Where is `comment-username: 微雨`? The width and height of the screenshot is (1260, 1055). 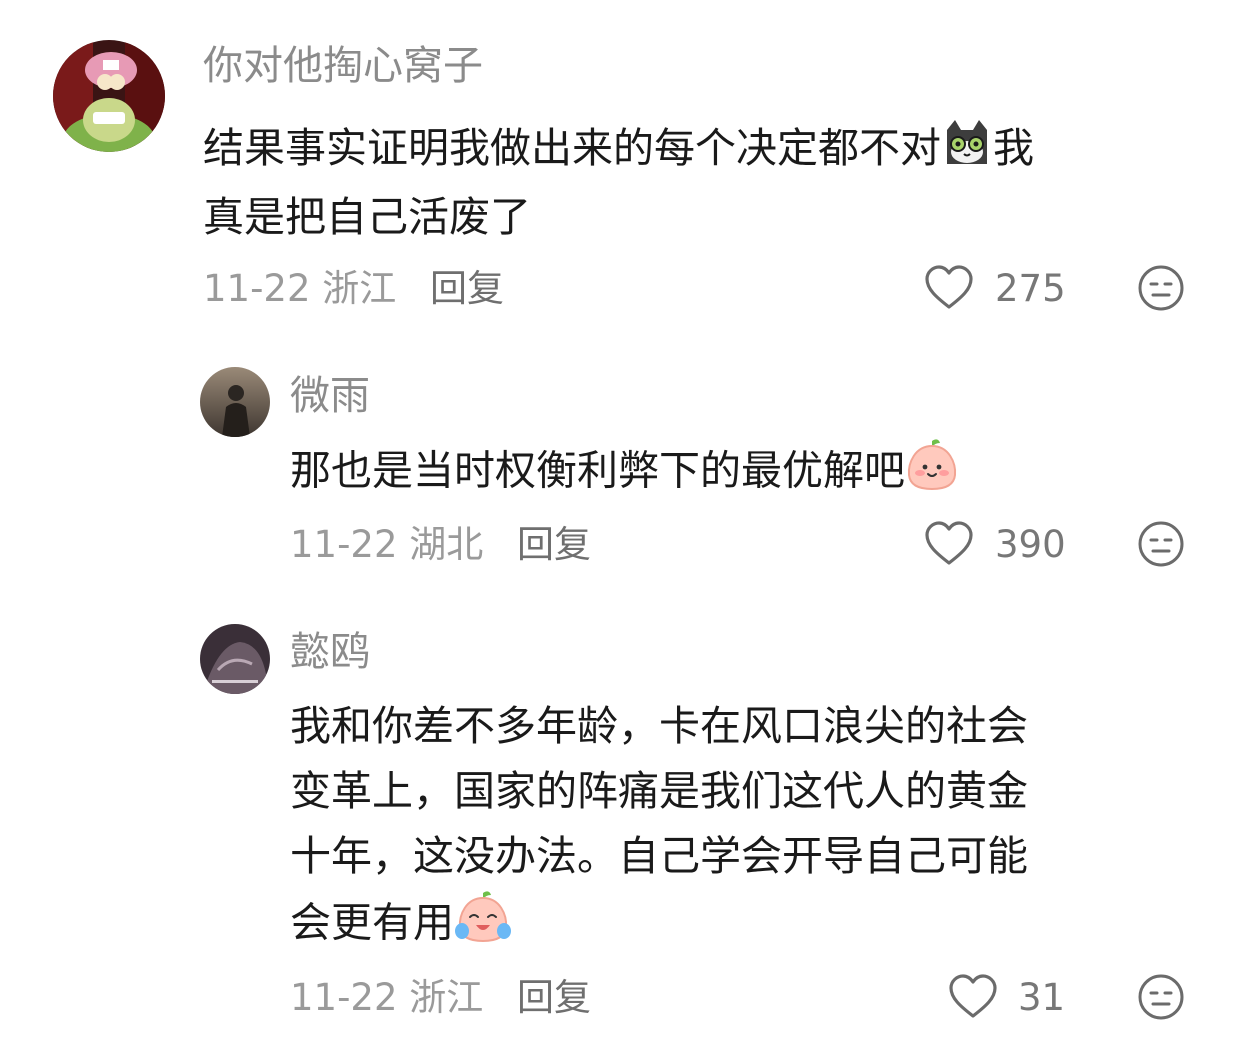
comment-username: 微雨 is located at coordinates (330, 396).